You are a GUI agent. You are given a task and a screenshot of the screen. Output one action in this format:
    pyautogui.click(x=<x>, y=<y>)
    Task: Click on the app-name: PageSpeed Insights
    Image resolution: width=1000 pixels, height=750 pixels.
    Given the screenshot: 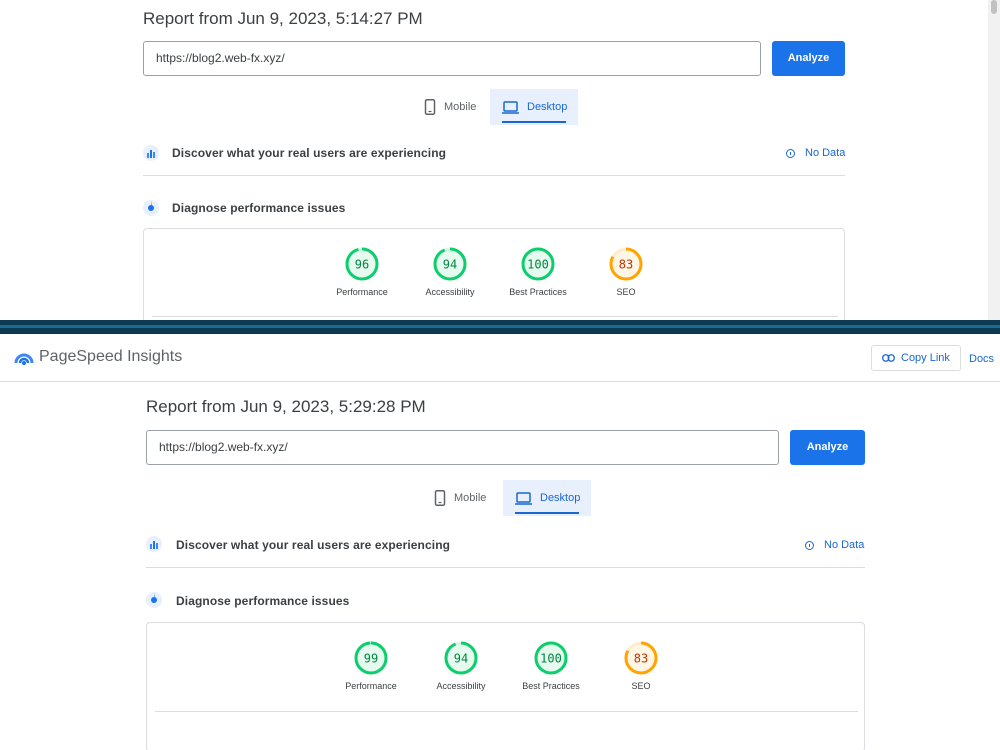 What is the action you would take?
    pyautogui.click(x=110, y=357)
    